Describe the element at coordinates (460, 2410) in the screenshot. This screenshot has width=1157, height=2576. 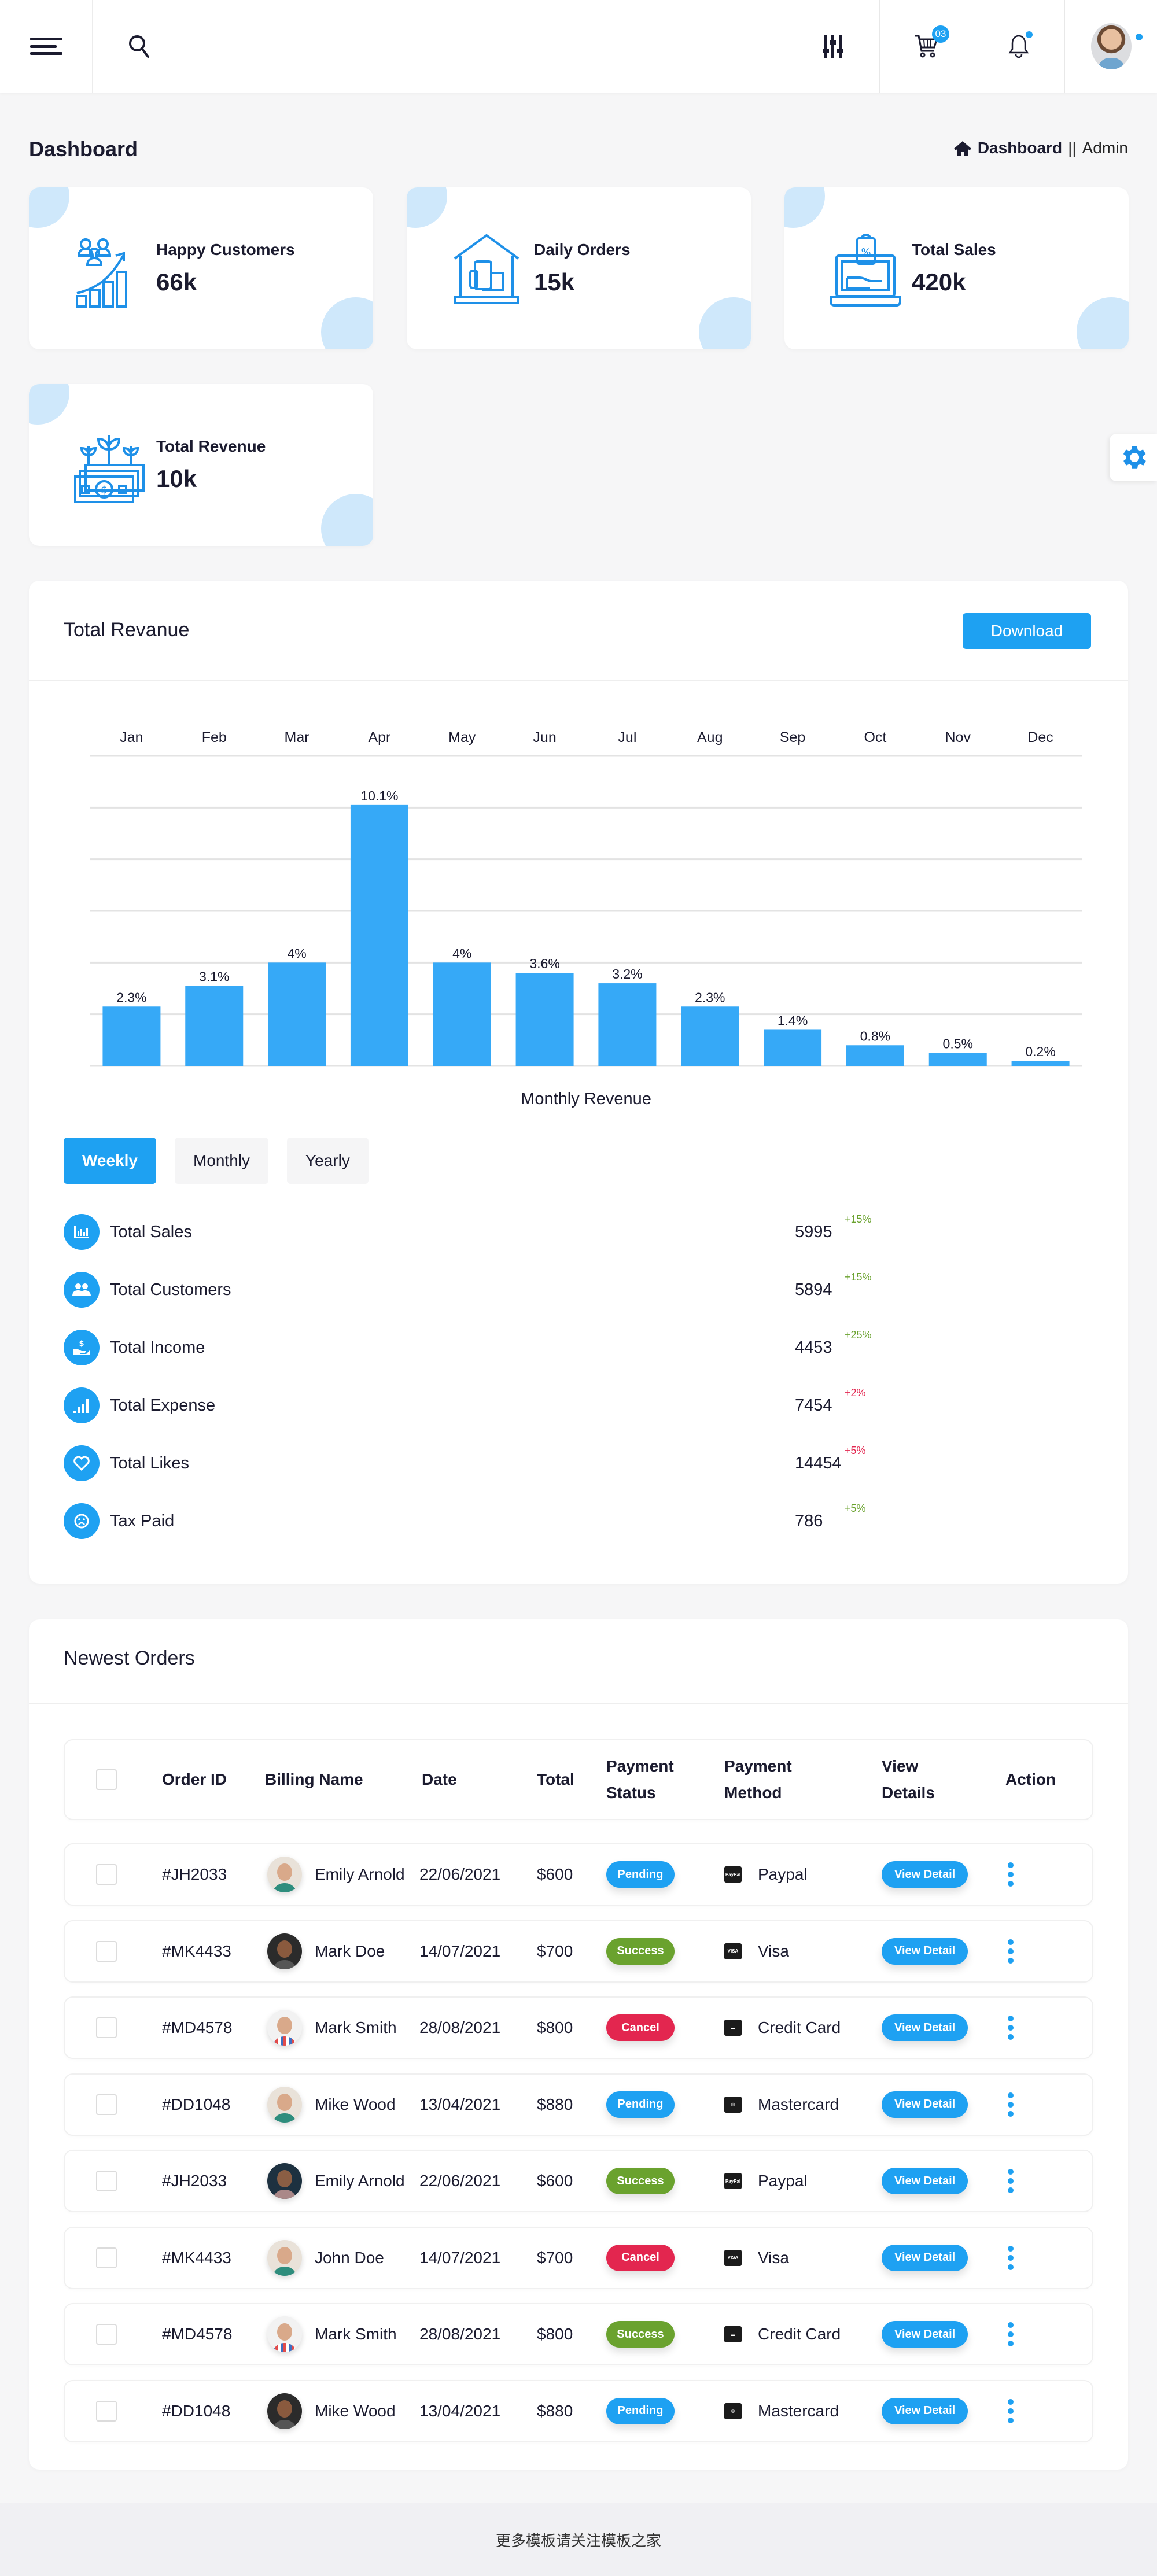
I see `order-date: 13/04/2021` at that location.